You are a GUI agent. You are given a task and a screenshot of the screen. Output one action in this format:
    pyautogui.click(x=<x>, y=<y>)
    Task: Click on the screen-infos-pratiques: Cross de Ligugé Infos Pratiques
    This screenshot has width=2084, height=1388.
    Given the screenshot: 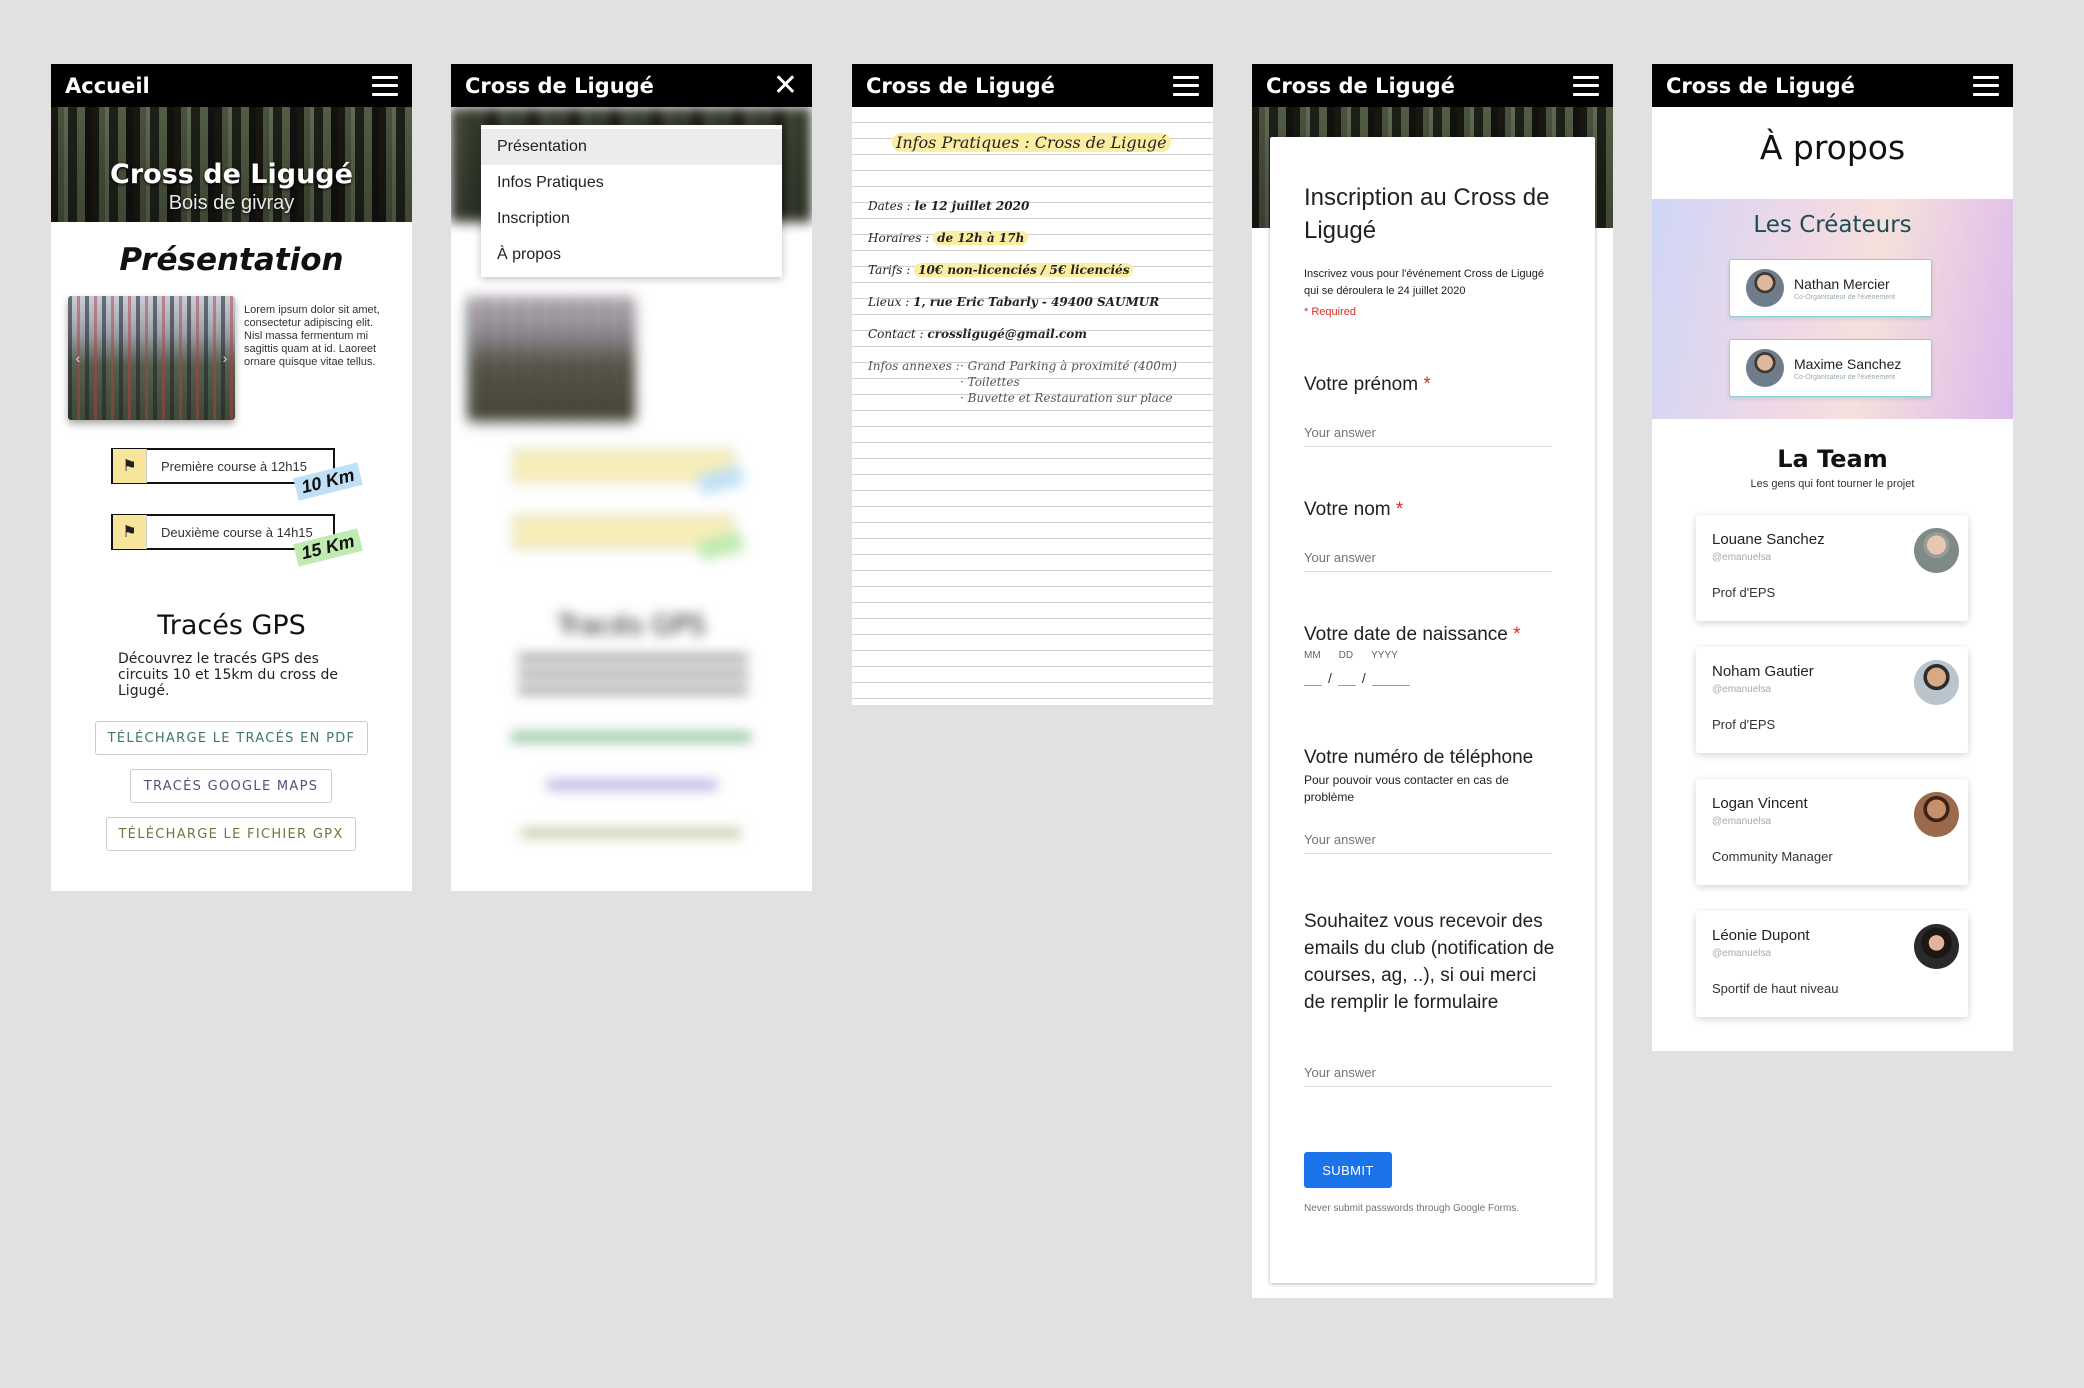 What is the action you would take?
    pyautogui.click(x=1032, y=384)
    